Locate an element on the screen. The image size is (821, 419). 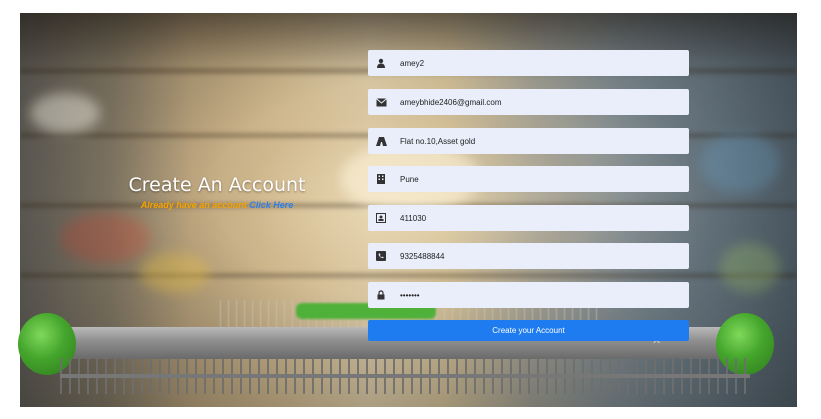
login-prompt-text: Already have an account is located at coordinates (193, 205).